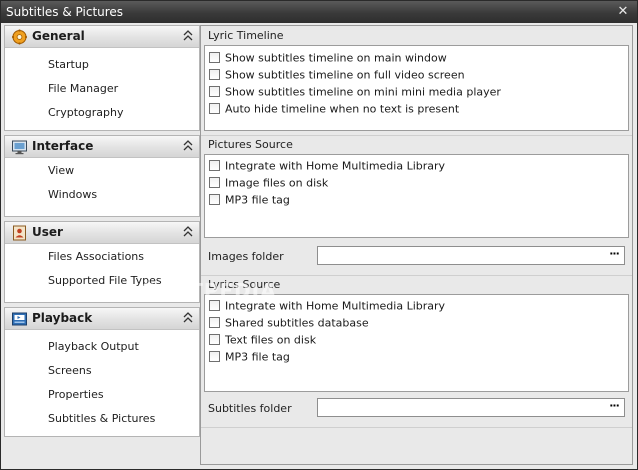  Describe the element at coordinates (96, 257) in the screenshot. I see `nav-item-files-associations: Files Associations` at that location.